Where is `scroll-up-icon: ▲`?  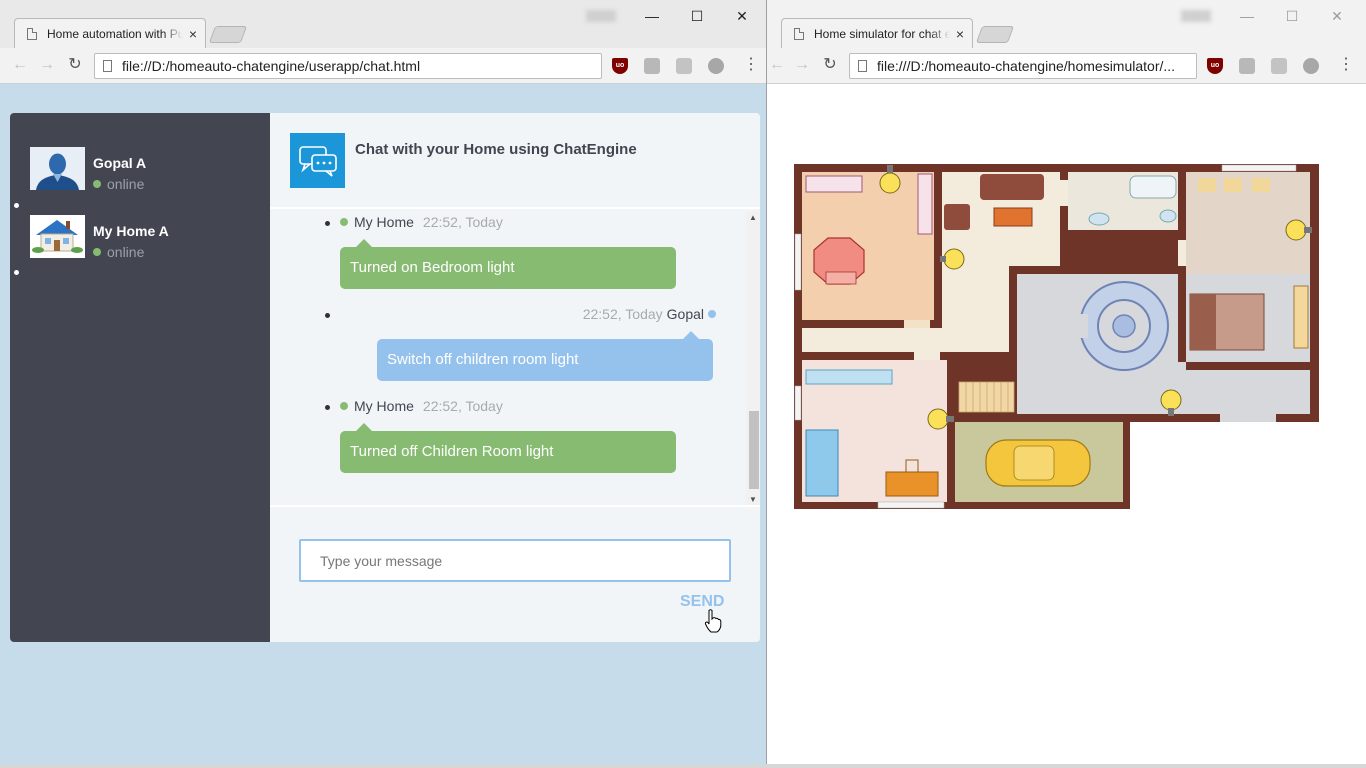 scroll-up-icon: ▲ is located at coordinates (753, 218).